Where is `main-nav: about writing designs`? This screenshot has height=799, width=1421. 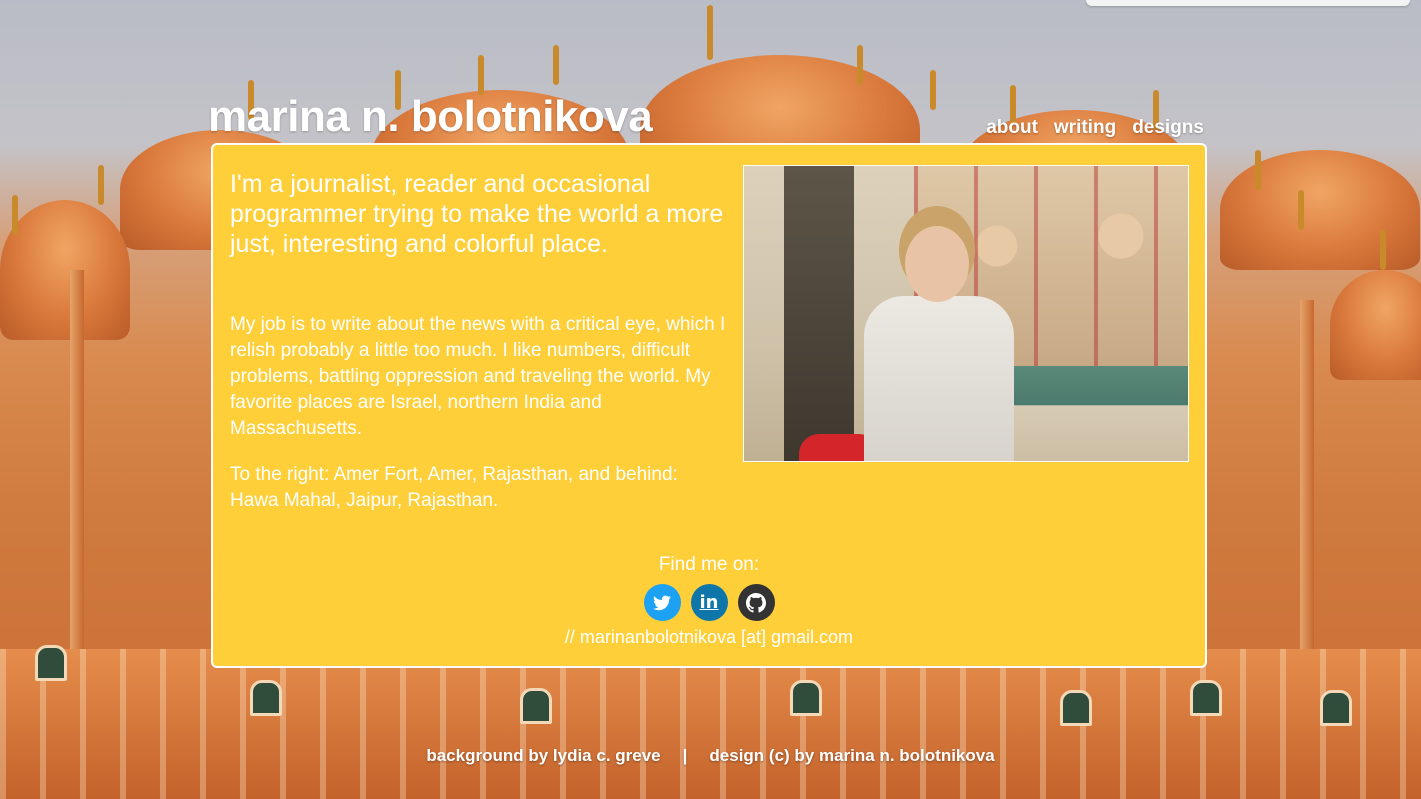 main-nav: about writing designs is located at coordinates (1095, 128).